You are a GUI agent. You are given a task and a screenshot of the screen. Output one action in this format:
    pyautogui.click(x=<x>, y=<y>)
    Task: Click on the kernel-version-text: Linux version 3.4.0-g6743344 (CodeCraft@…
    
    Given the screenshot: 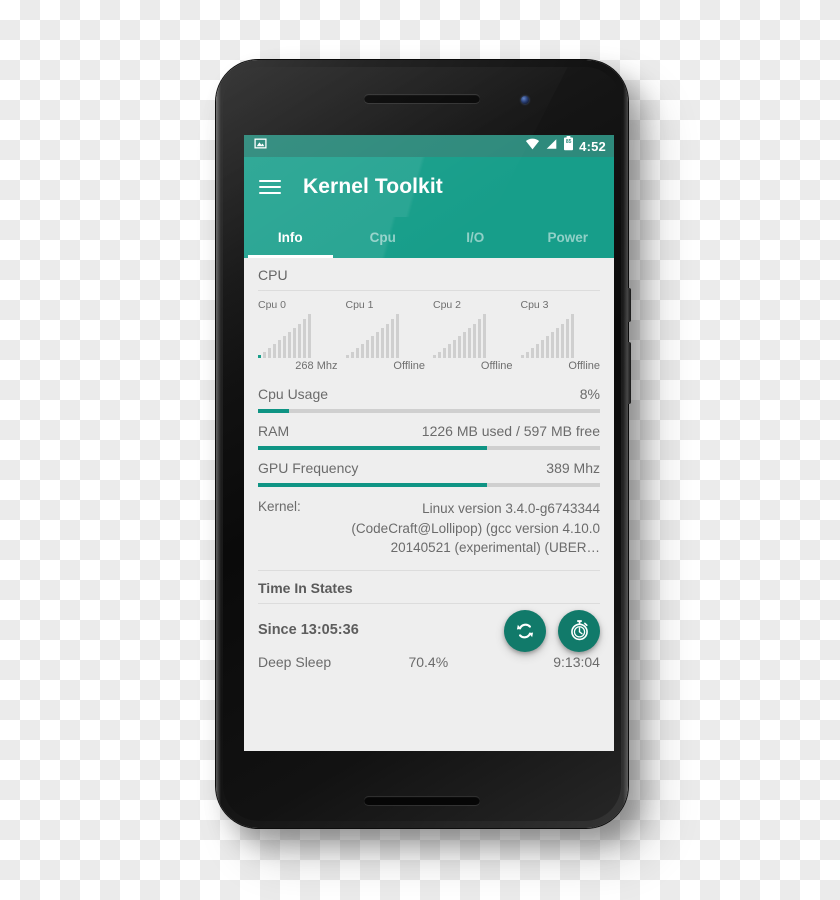 What is the action you would take?
    pyautogui.click(x=475, y=528)
    